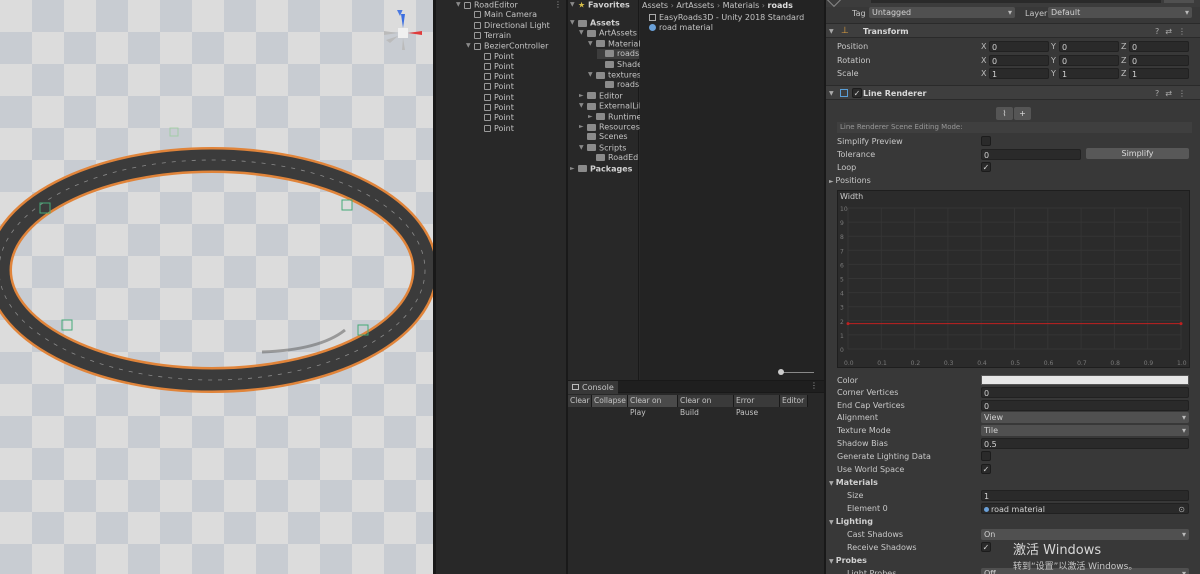 This screenshot has width=1200, height=574. I want to click on project-folder-item: ▼ Material, so click(614, 44).